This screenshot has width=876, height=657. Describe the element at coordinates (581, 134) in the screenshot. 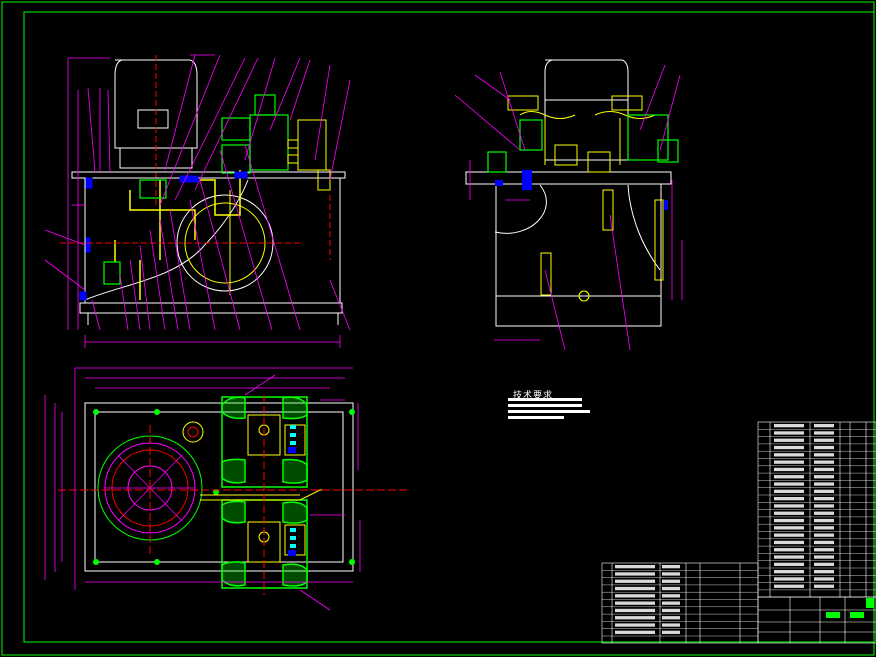

I see `valve-assembly-side` at that location.